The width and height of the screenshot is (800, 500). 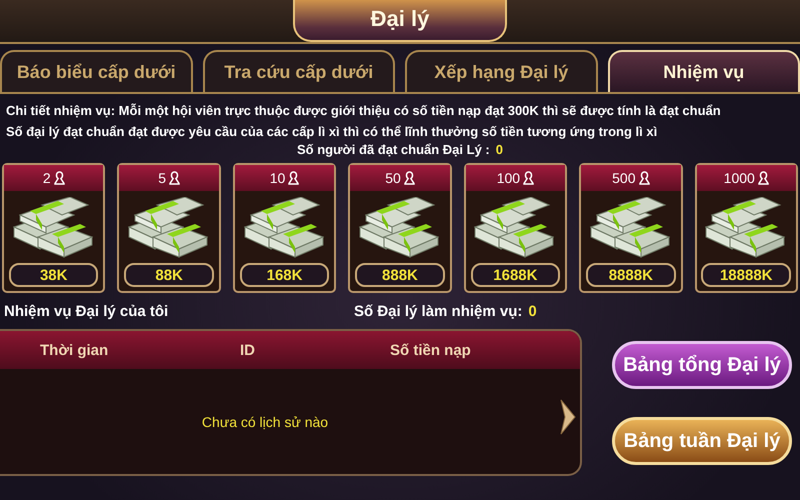 What do you see at coordinates (298, 71) in the screenshot?
I see `tab: Tra cứu cấp dưới` at bounding box center [298, 71].